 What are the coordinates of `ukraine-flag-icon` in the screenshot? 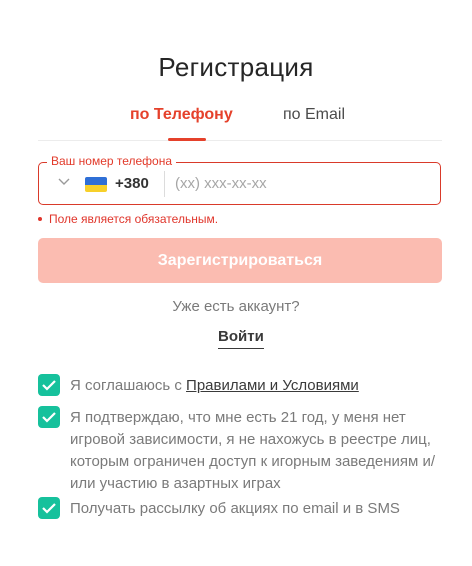 It's located at (96, 184).